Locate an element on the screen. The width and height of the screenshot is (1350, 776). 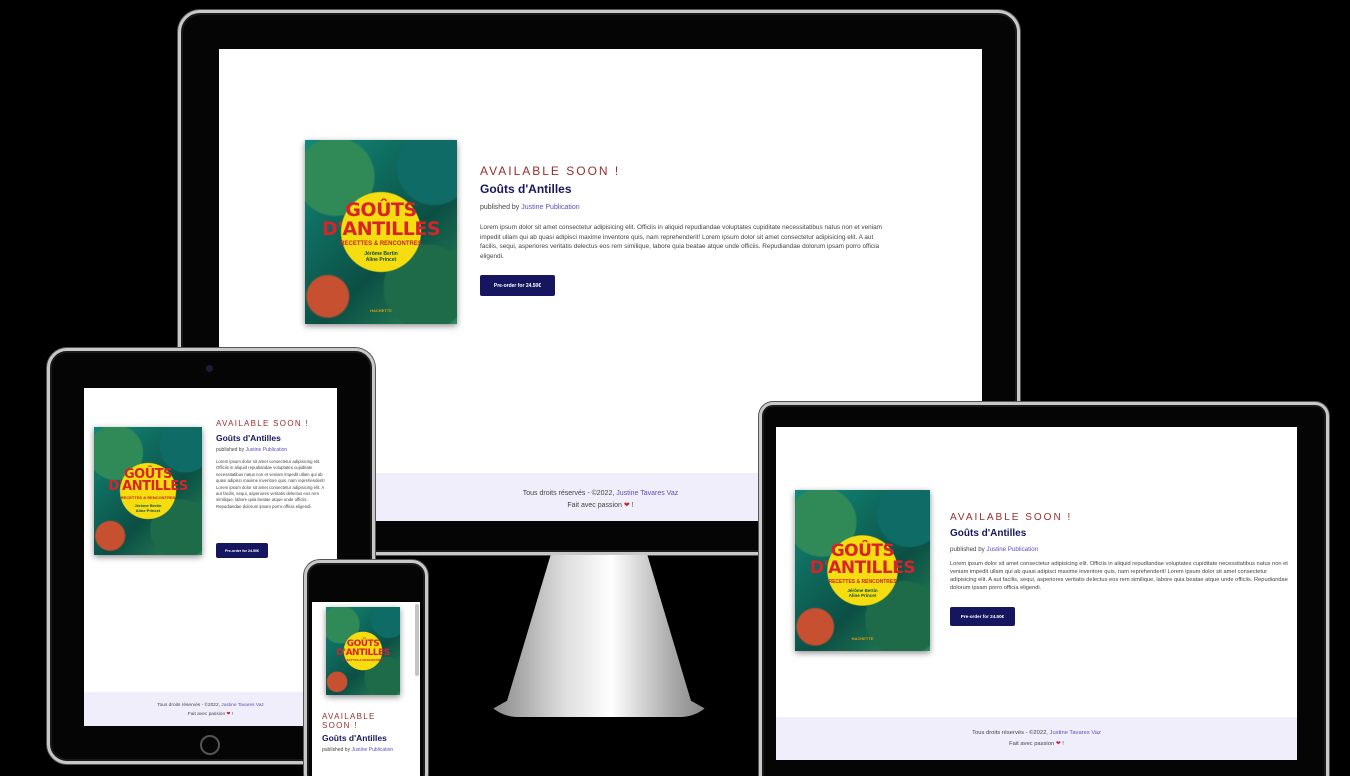
monitor-stand is located at coordinates (599, 636).